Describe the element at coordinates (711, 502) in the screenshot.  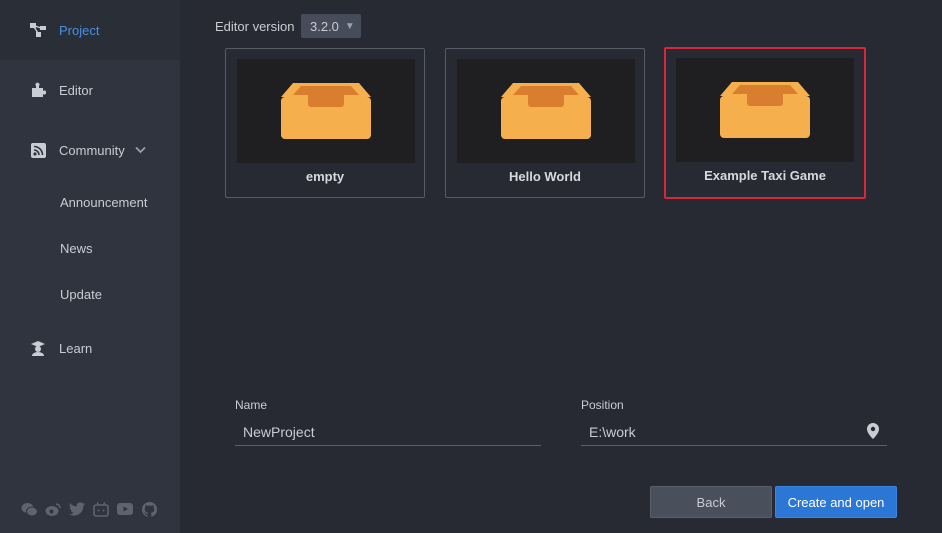
I see `back-button: Back` at that location.